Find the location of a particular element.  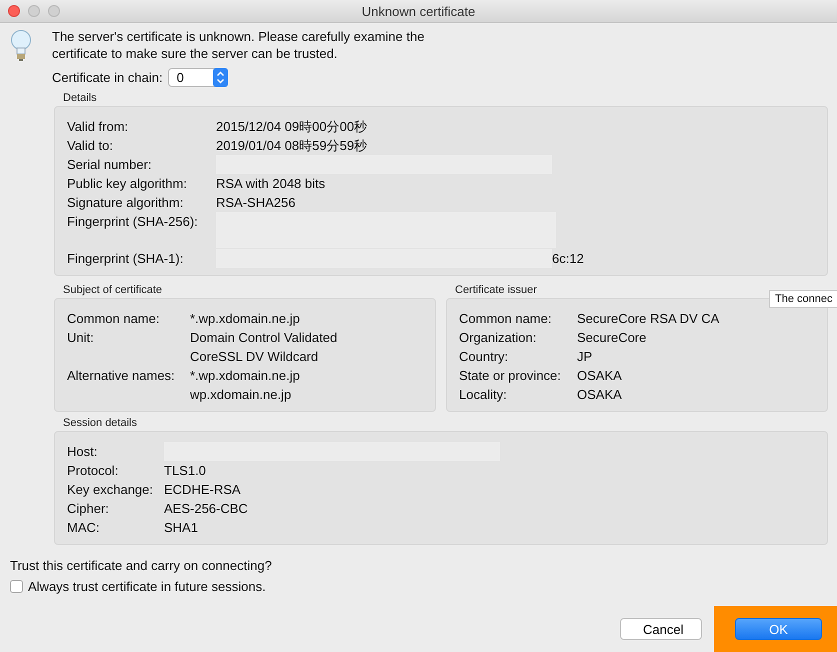

checkbox is located at coordinates (16, 586).